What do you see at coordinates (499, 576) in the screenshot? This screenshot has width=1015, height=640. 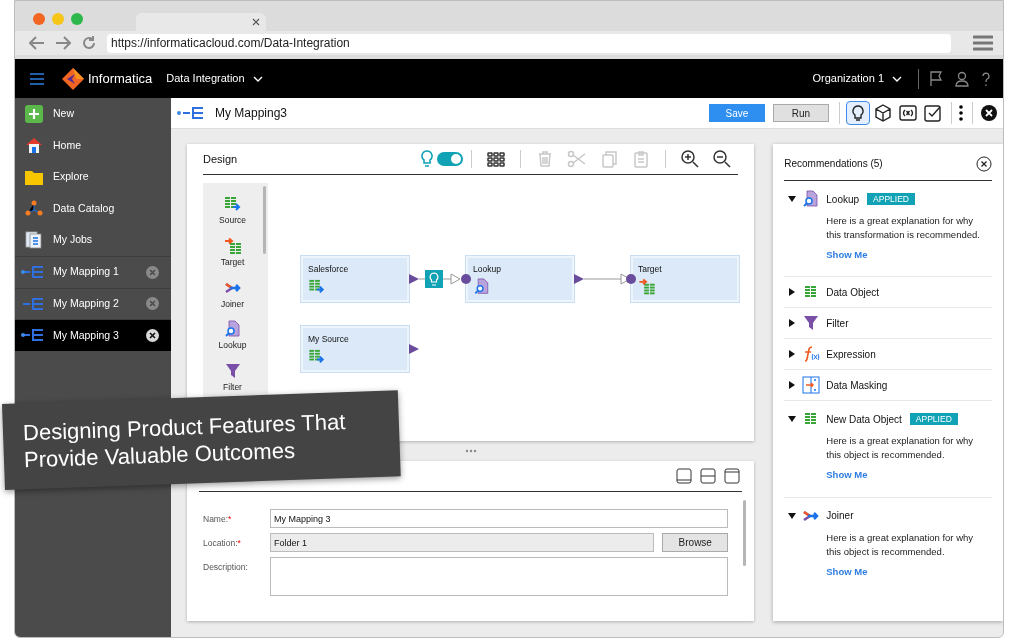 I see `description-field` at bounding box center [499, 576].